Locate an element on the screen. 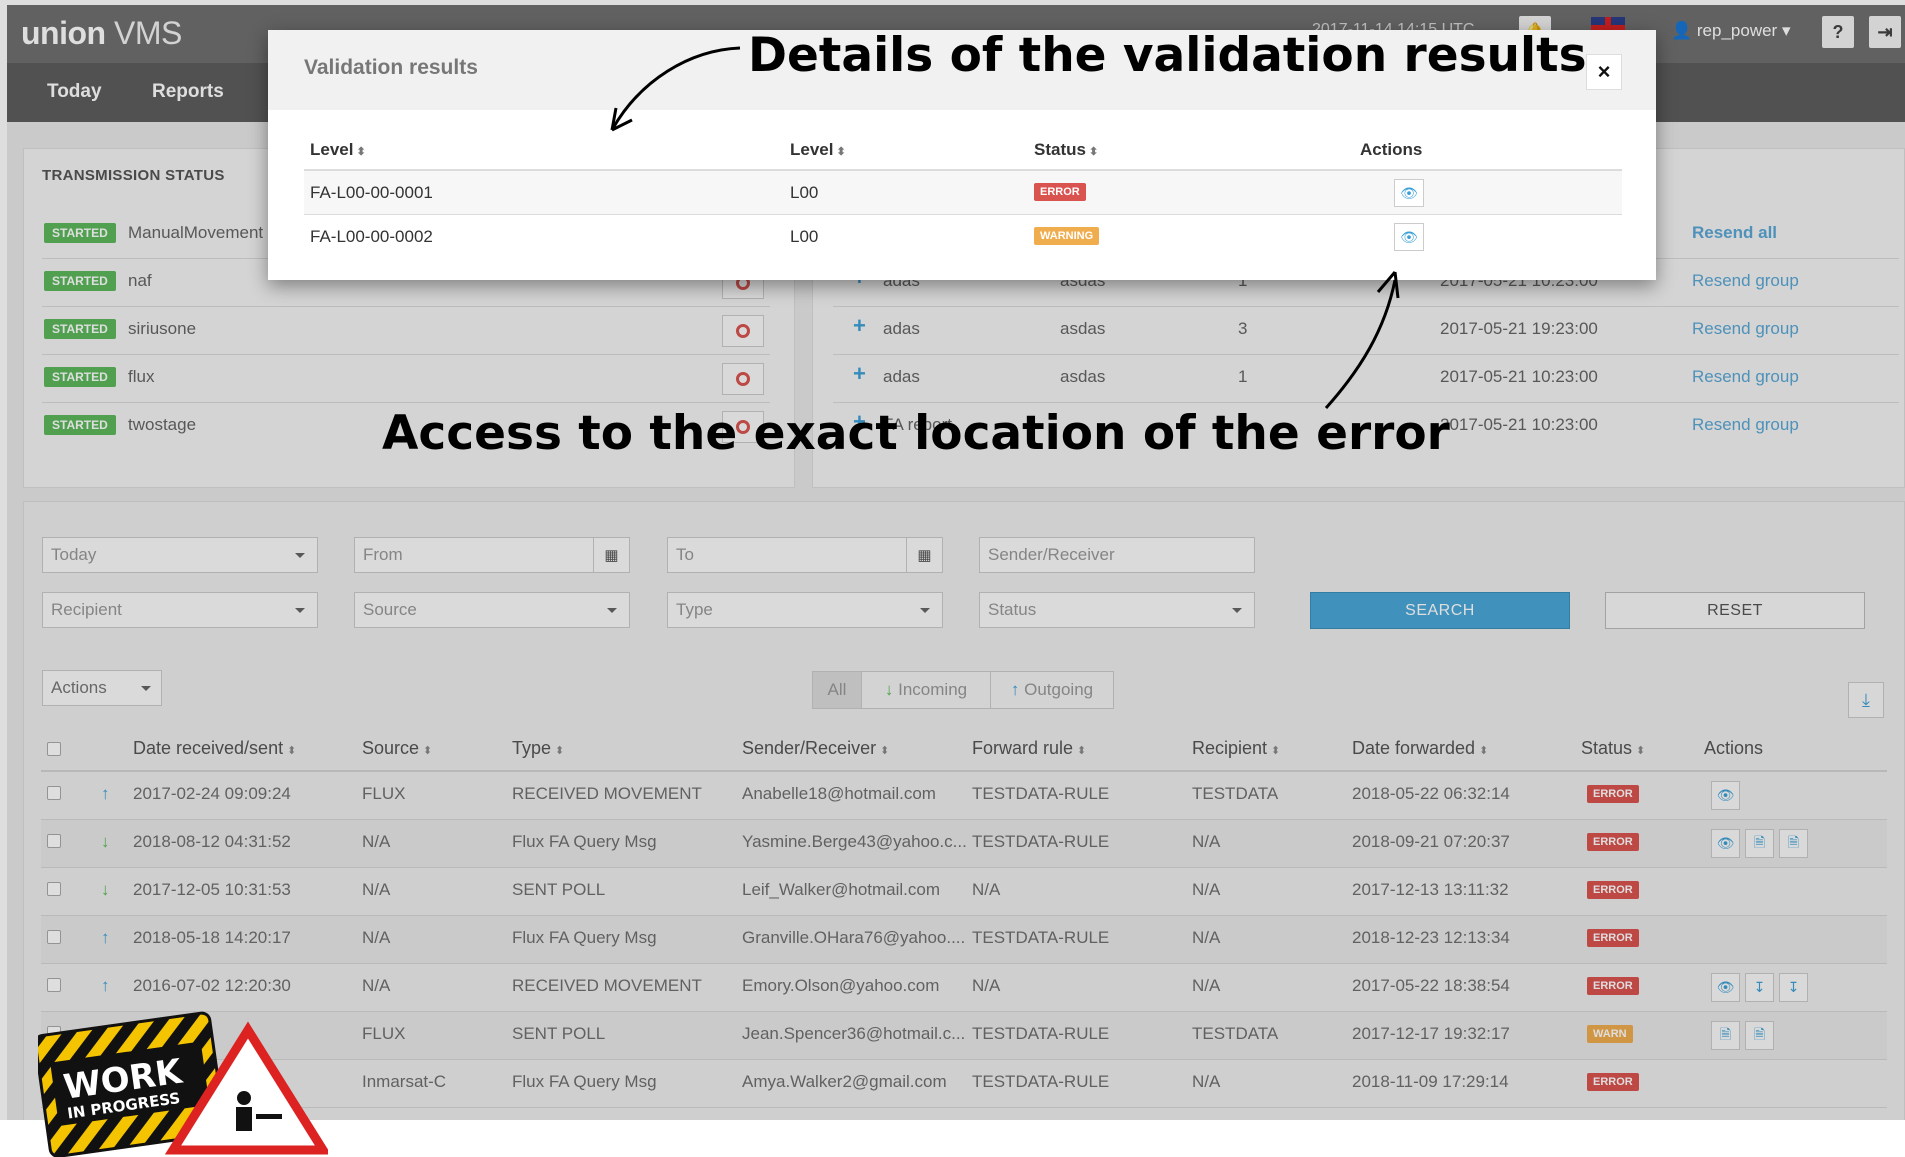 Image resolution: width=1905 pixels, height=1157 pixels. modal-col-actions: Actions is located at coordinates (1391, 149).